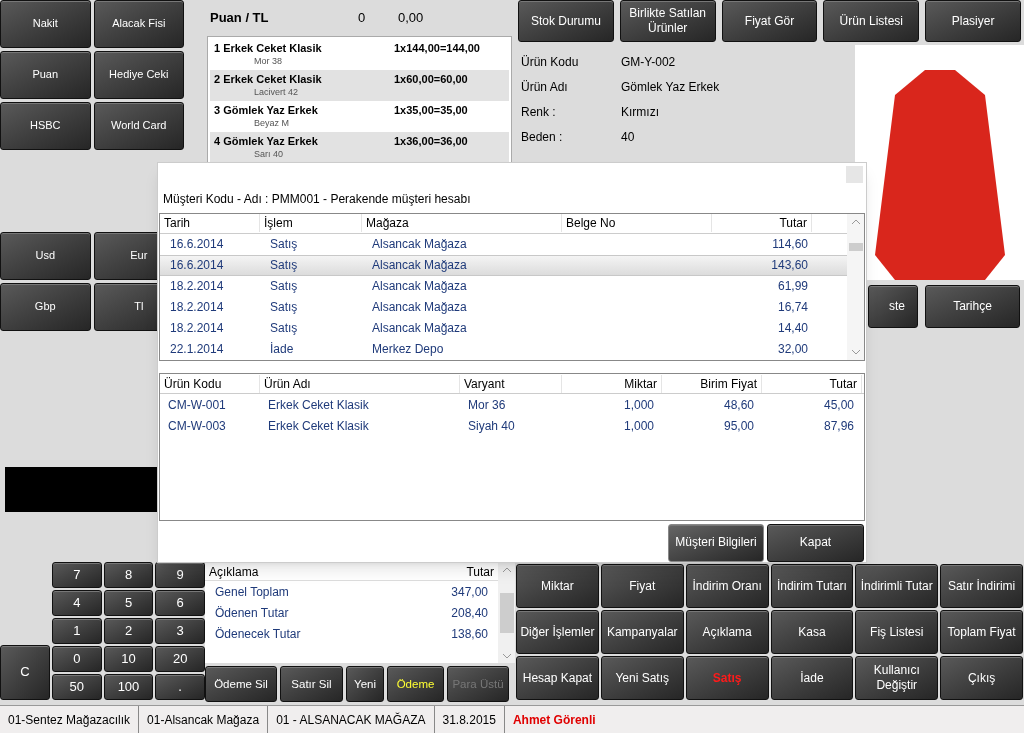  Describe the element at coordinates (642, 586) in the screenshot. I see `function-button: Fiyat` at that location.